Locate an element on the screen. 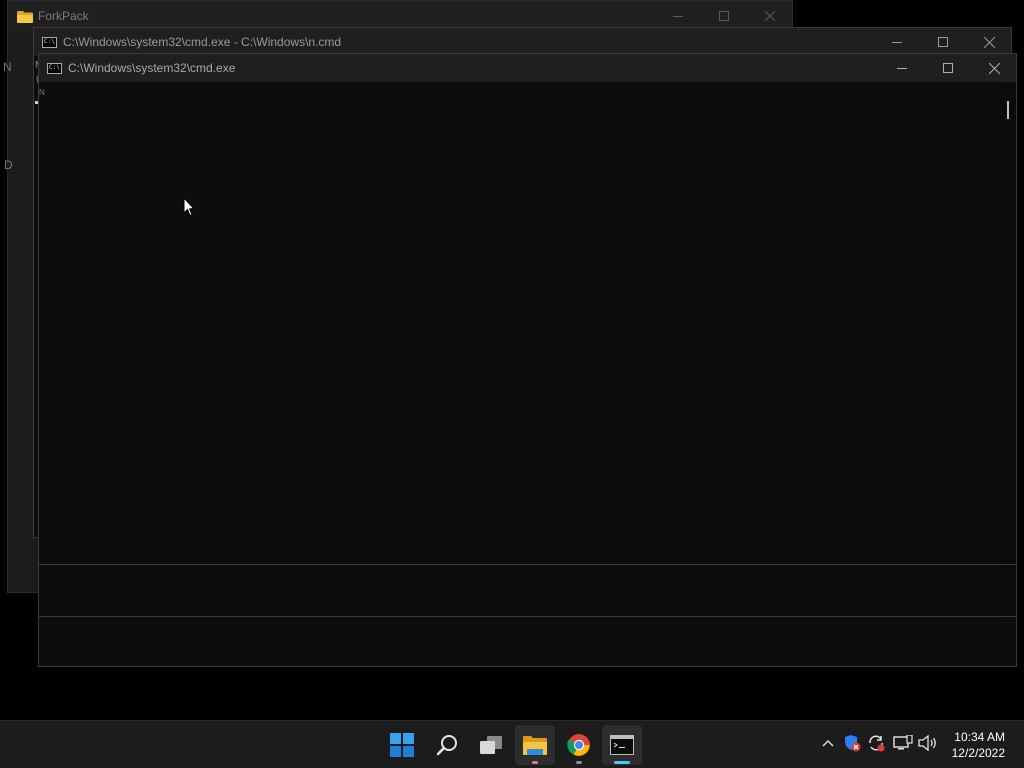 This screenshot has width=1024, height=768. chrome-taskbar-button is located at coordinates (579, 745).